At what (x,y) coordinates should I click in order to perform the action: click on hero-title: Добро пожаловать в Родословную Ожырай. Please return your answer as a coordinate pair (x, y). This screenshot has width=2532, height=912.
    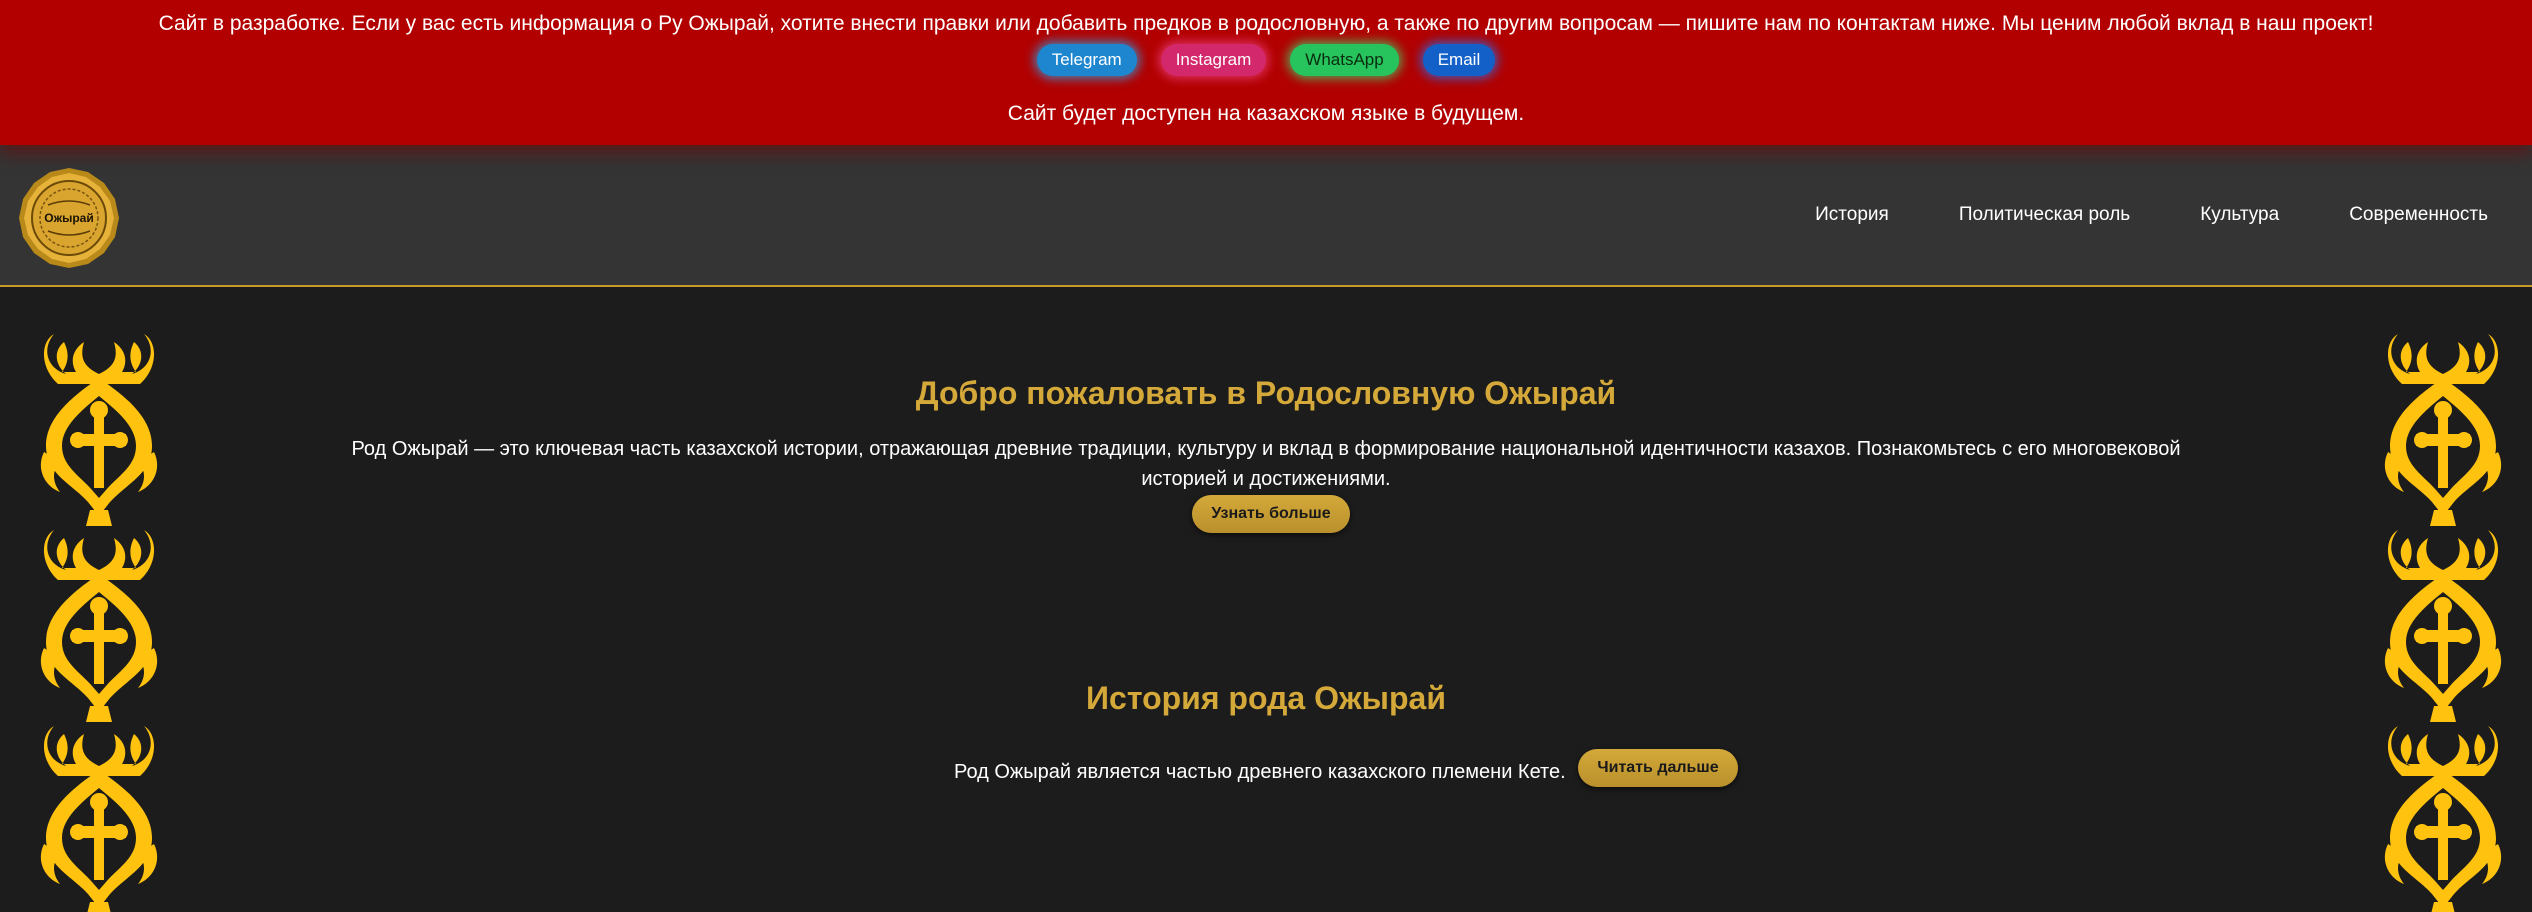
    Looking at the image, I should click on (1266, 393).